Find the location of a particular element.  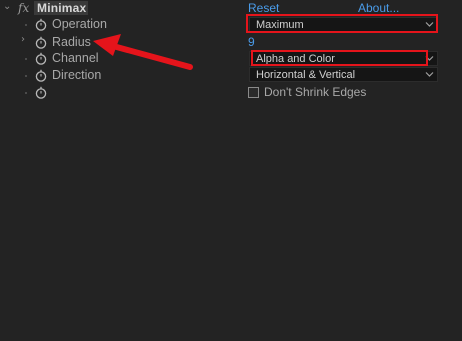

highlight-box-operation is located at coordinates (342, 23).